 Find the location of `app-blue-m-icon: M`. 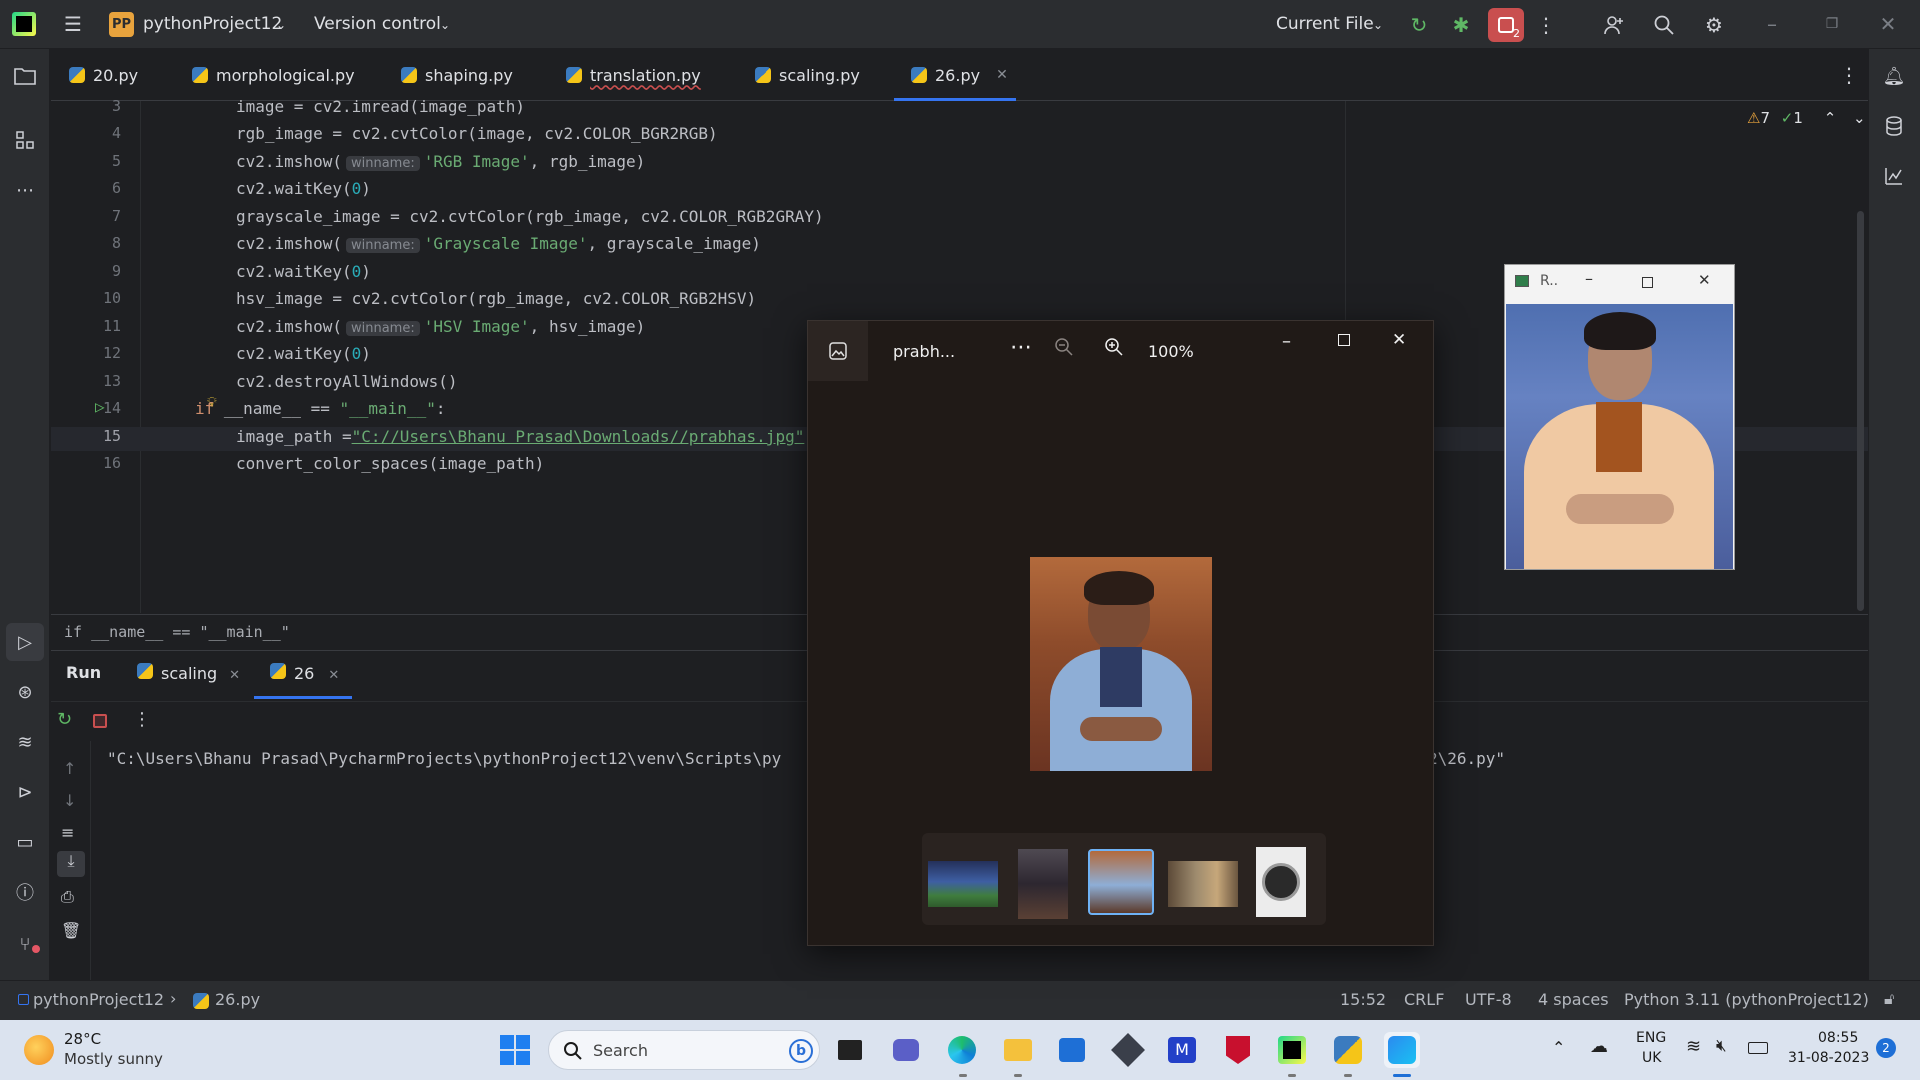

app-blue-m-icon: M is located at coordinates (1182, 1050).